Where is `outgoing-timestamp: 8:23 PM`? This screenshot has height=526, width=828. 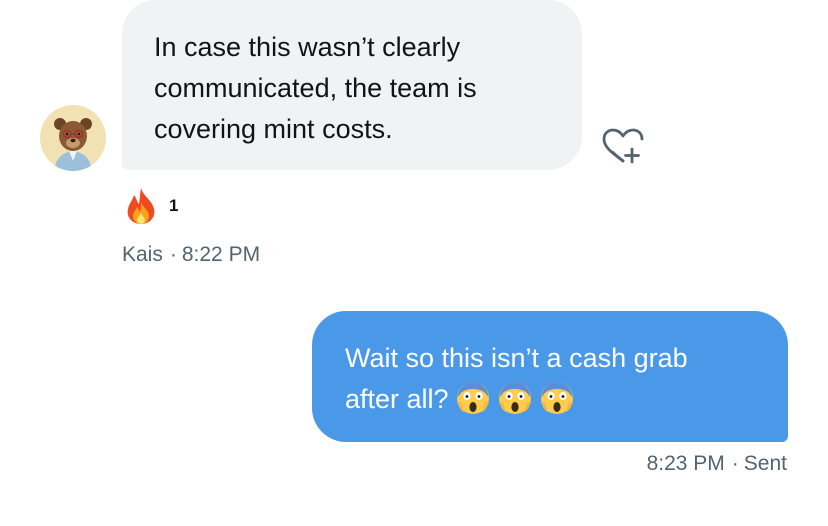
outgoing-timestamp: 8:23 PM is located at coordinates (685, 463).